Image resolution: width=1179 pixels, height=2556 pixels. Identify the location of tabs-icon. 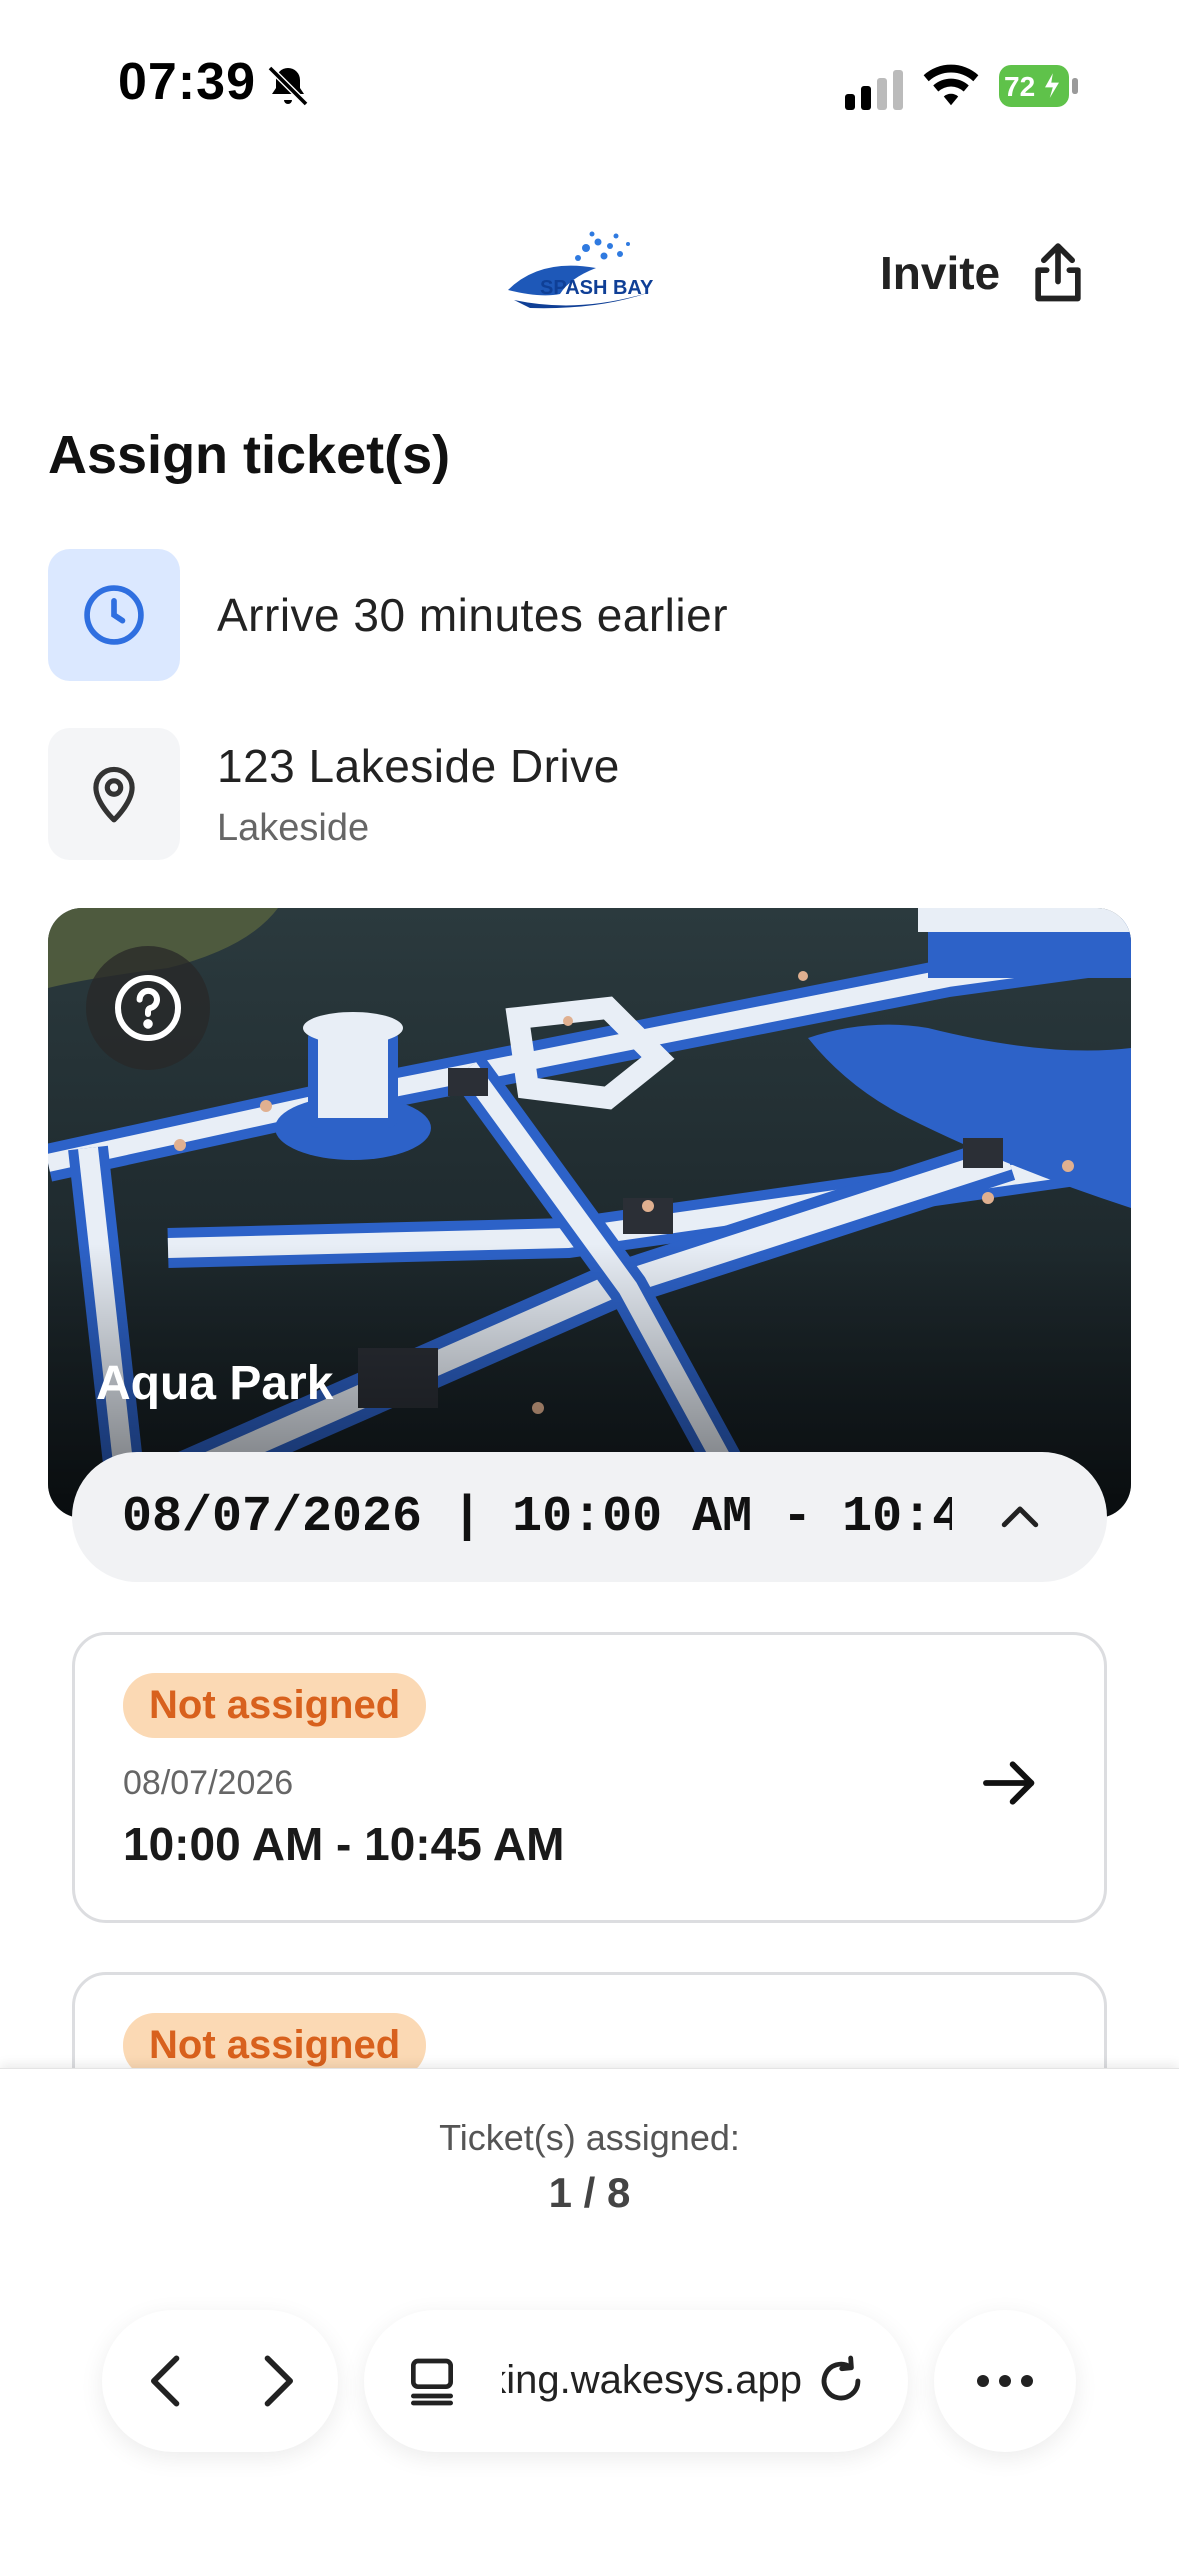
(432, 2382).